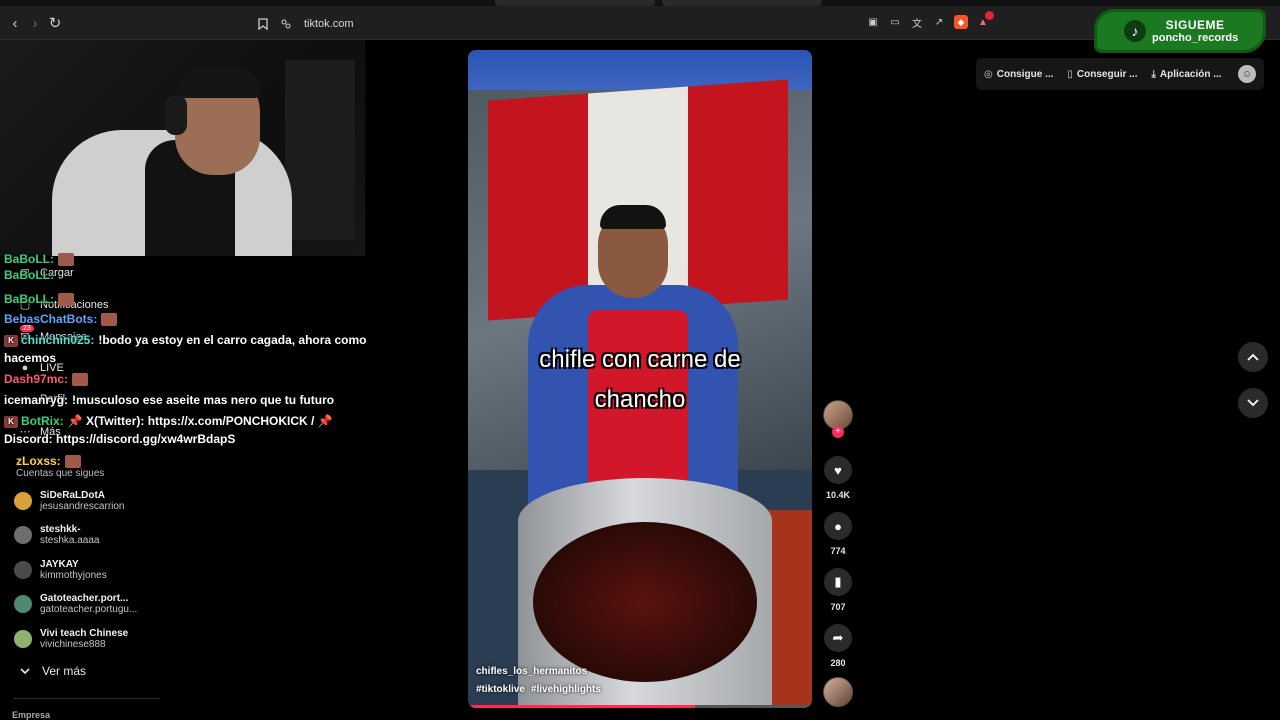 This screenshot has width=1280, height=720. I want to click on see-more-label: Ver más, so click(64, 671).